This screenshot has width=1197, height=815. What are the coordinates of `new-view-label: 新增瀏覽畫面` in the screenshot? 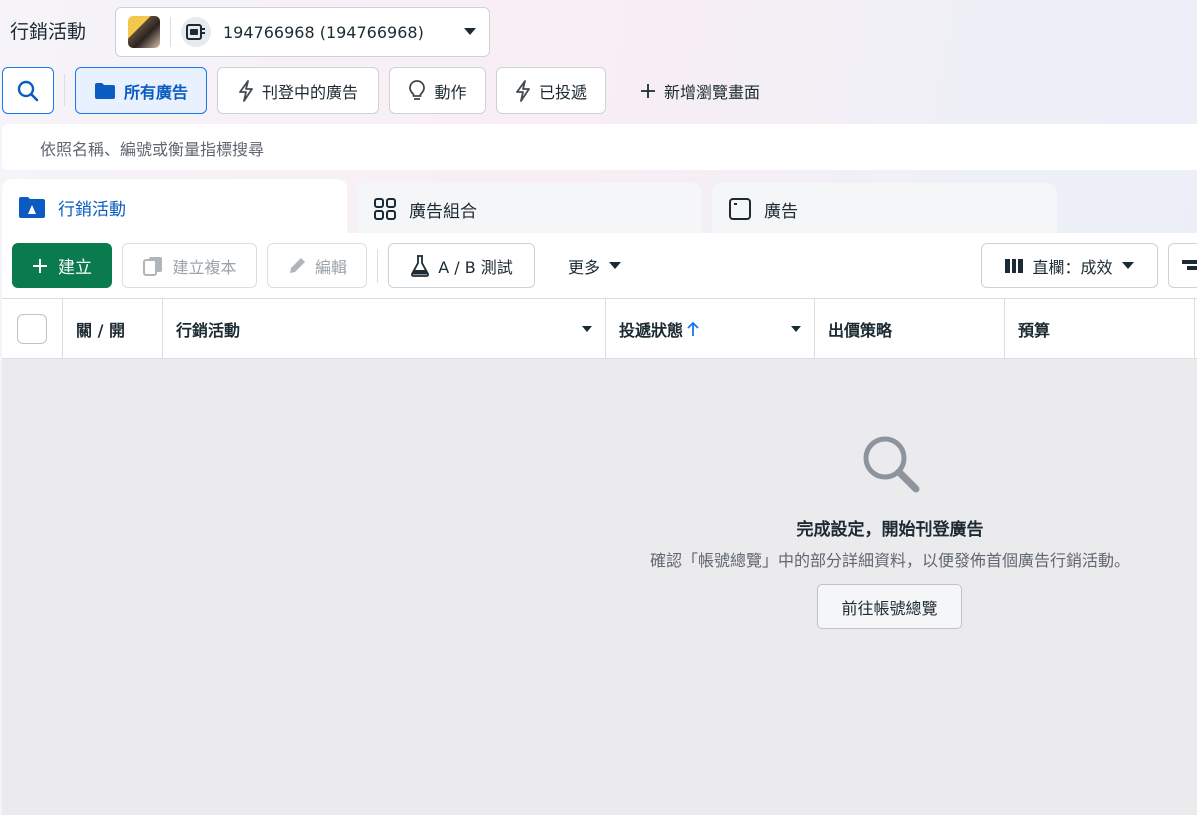 It's located at (711, 92).